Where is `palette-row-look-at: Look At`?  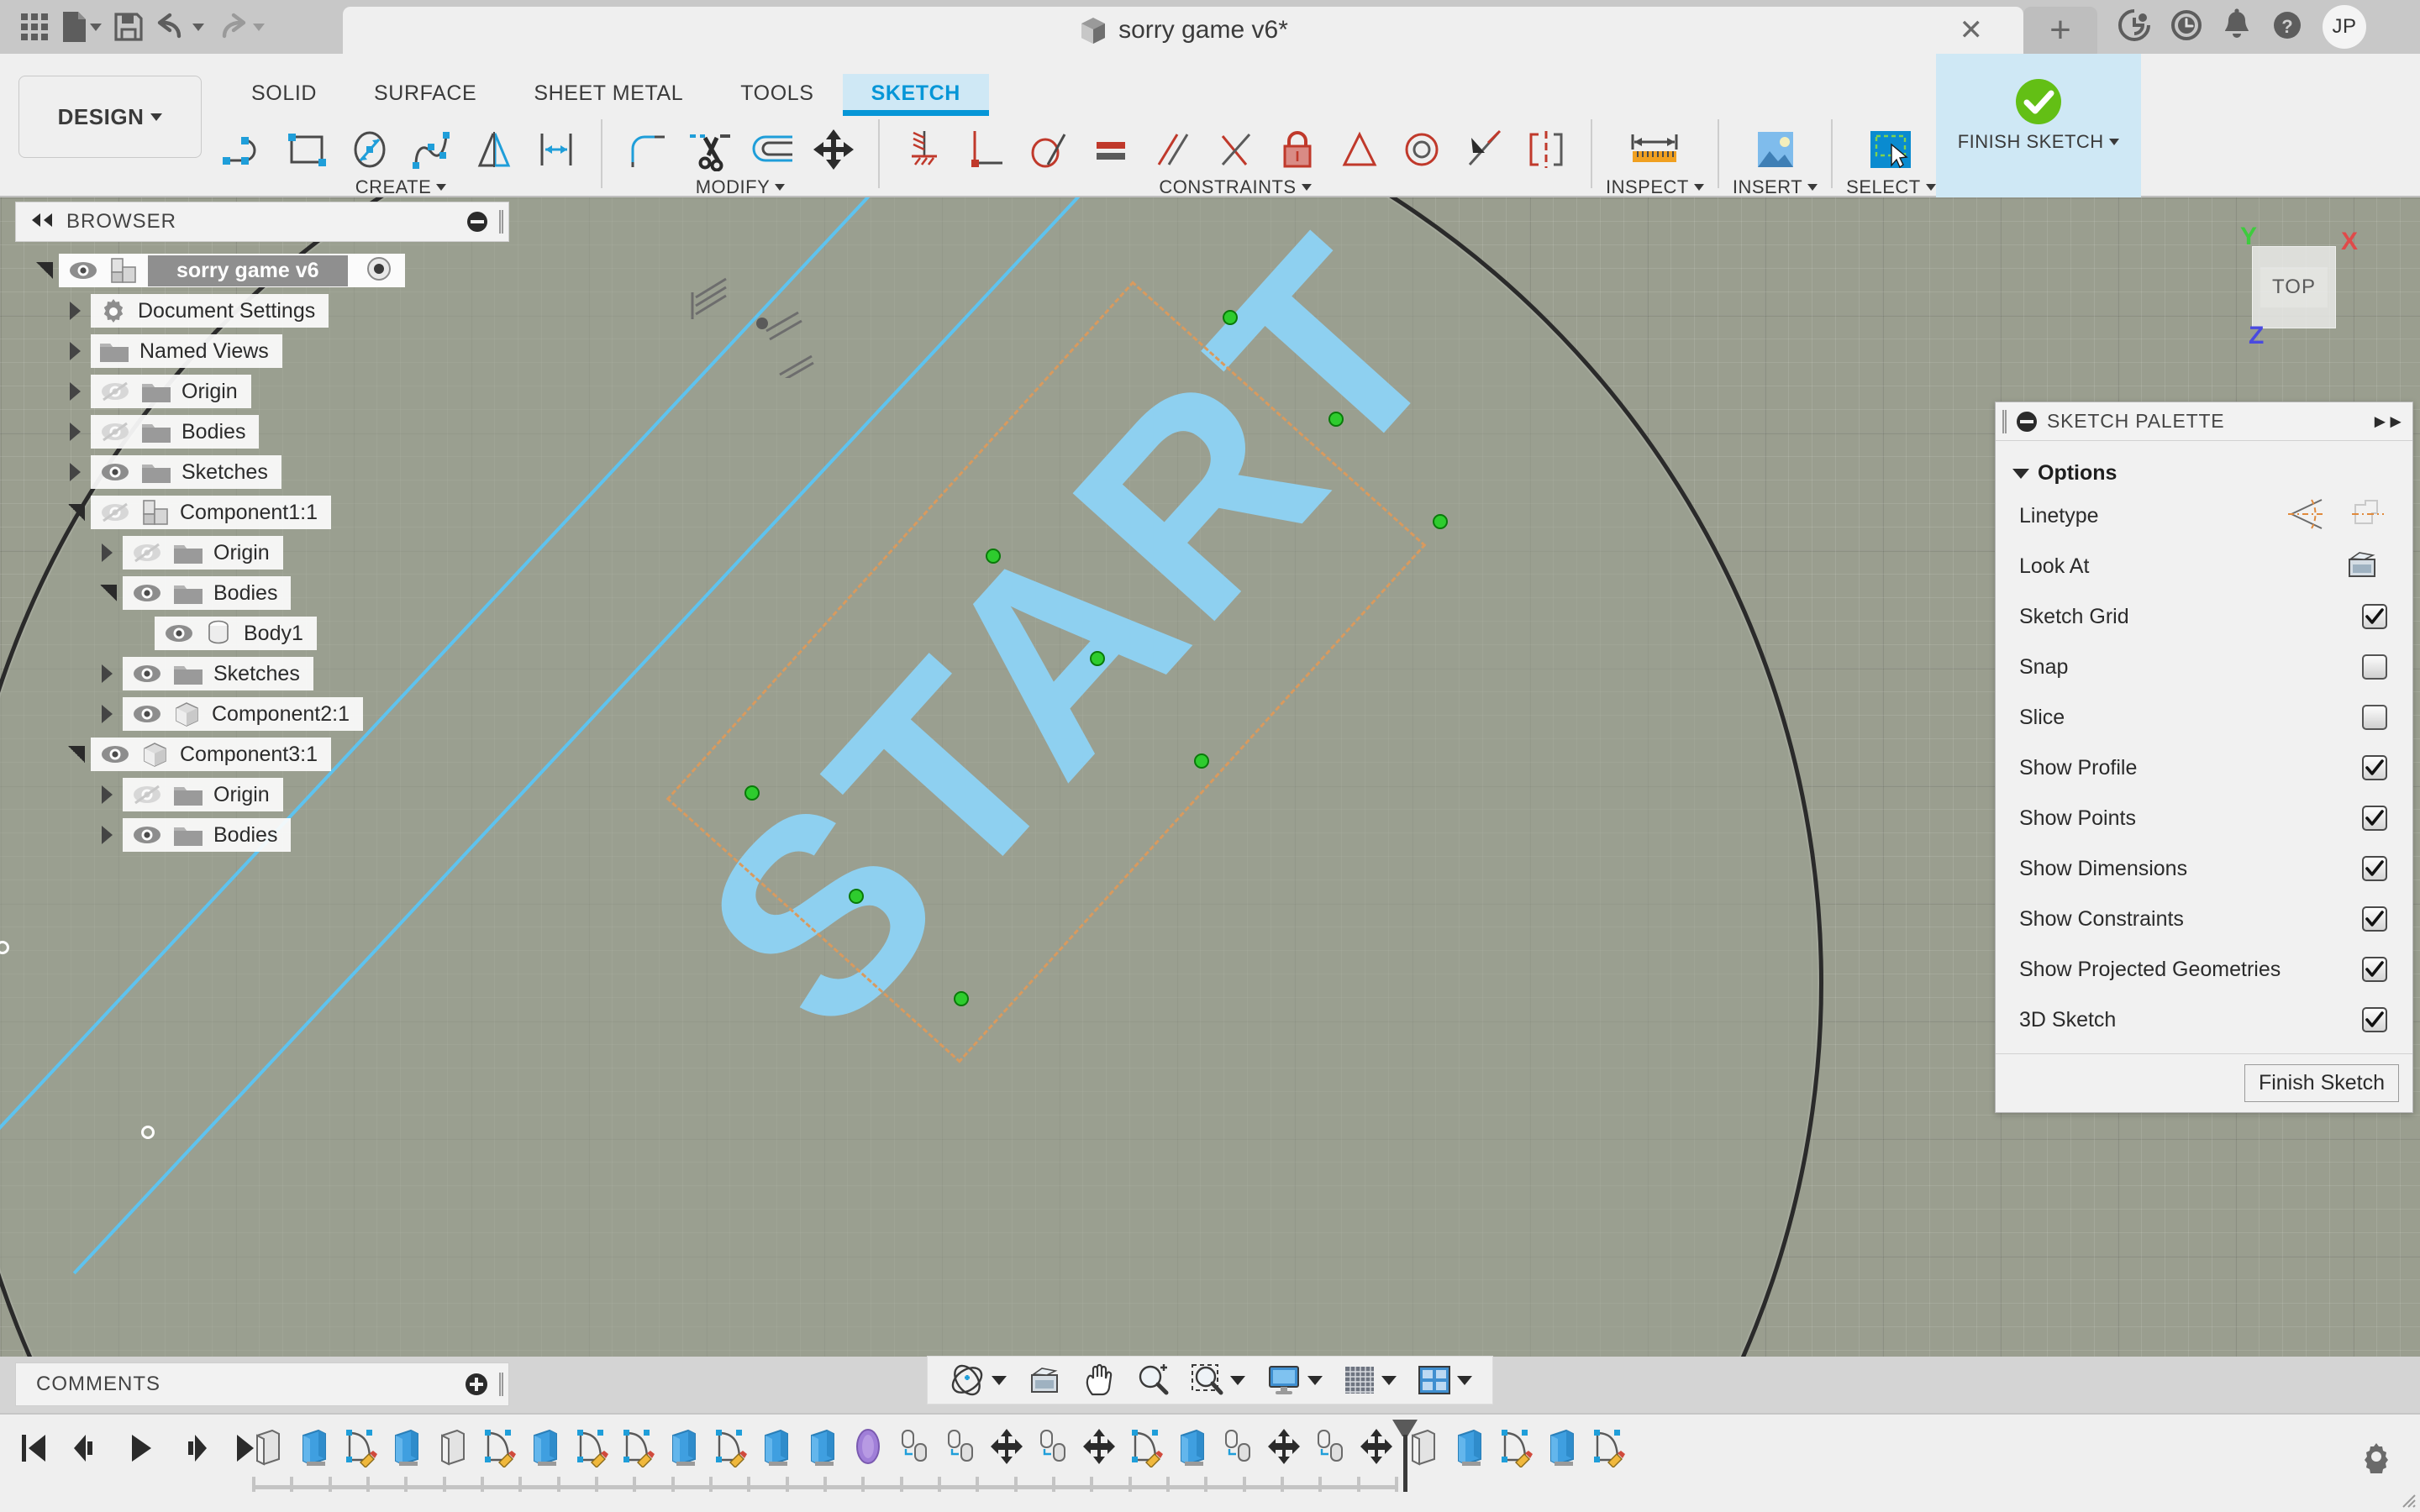
palette-row-look-at: Look At is located at coordinates (2204, 566).